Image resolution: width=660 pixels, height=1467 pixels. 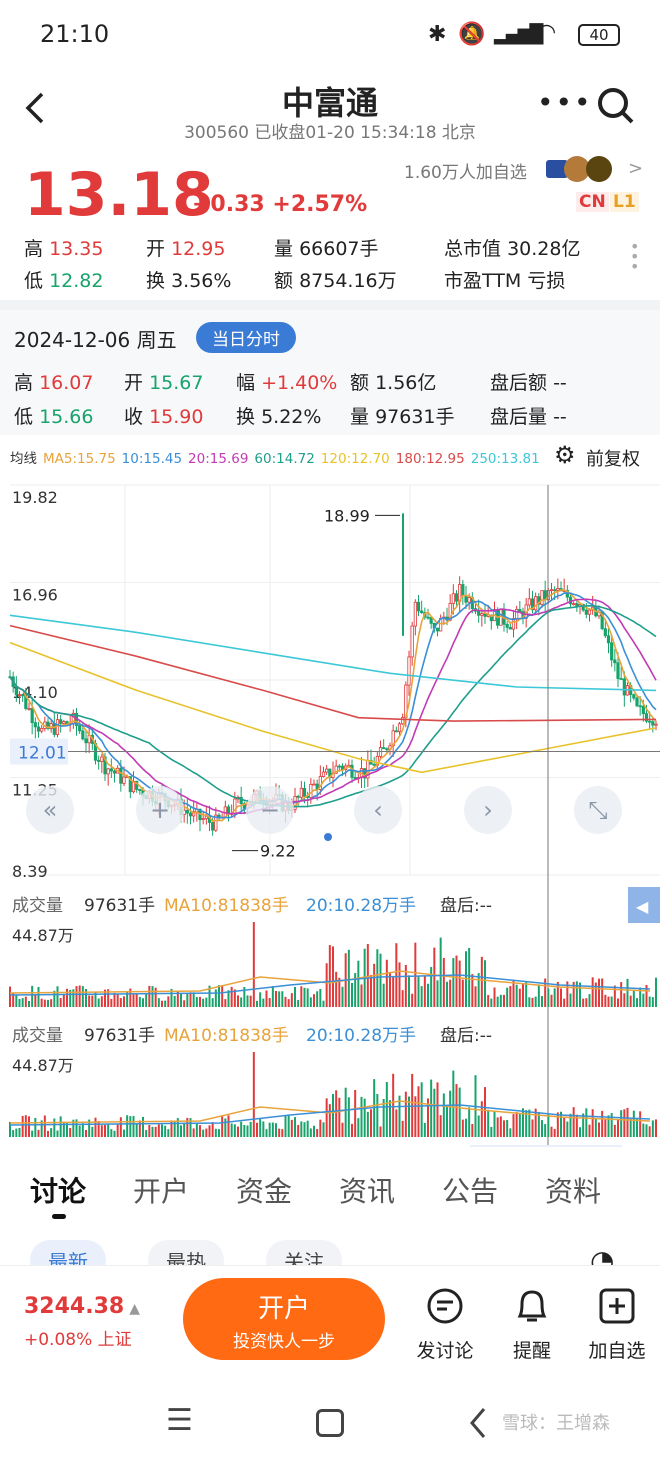 I want to click on avatar, so click(x=599, y=169).